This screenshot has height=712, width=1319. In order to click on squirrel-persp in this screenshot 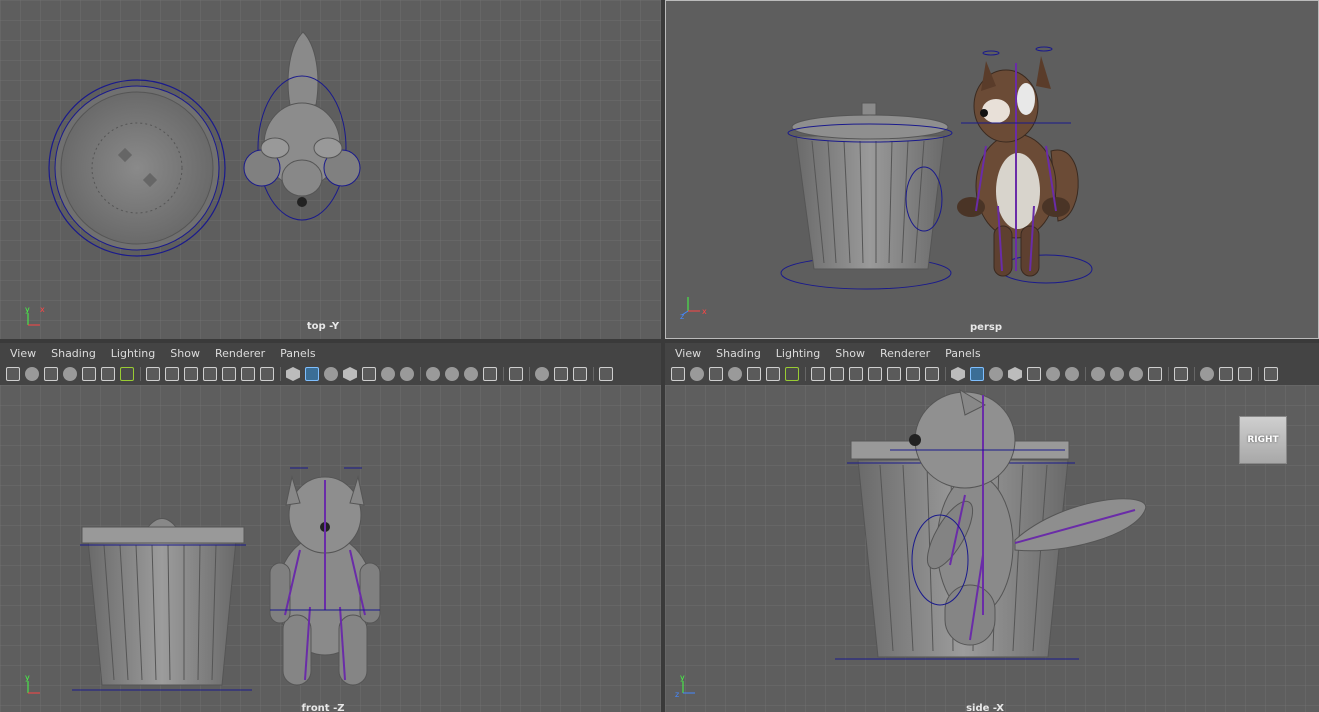, I will do `click(1025, 165)`.